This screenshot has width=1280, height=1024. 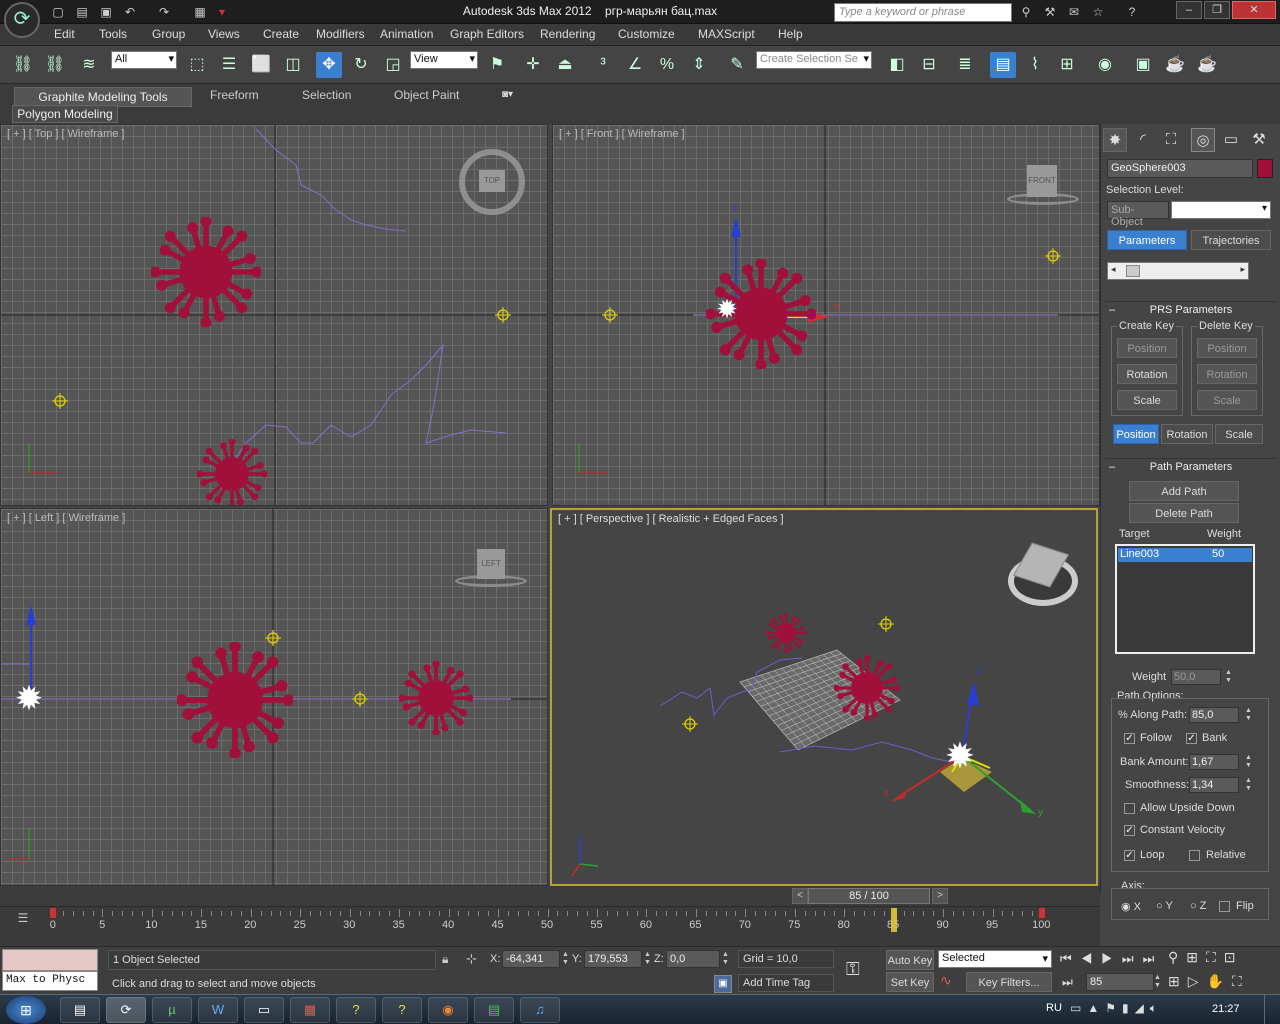 I want to click on along-path-spinner: 85,0, so click(x=1214, y=715).